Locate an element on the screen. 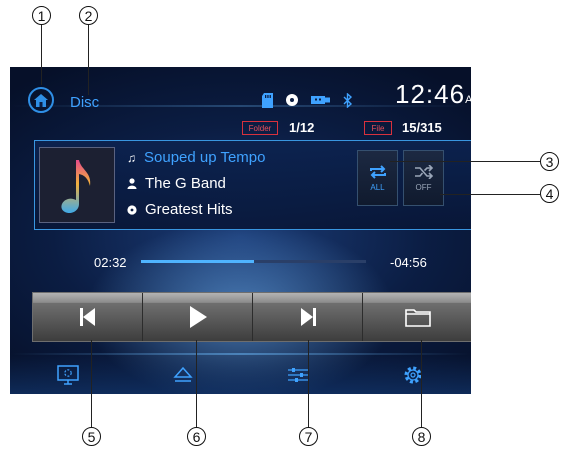 This screenshot has height=449, width=564. folder-button is located at coordinates (417, 317).